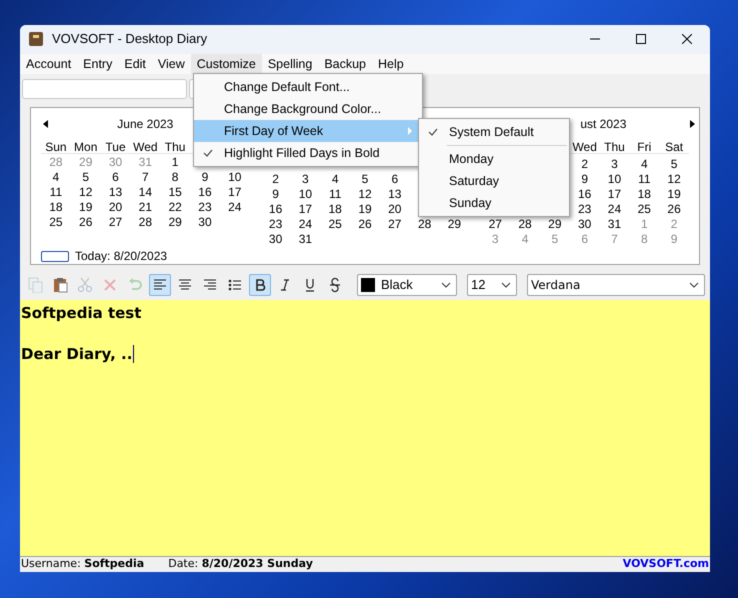 This screenshot has width=738, height=598. I want to click on editor-text: Dear Diary, .., so click(76, 354).